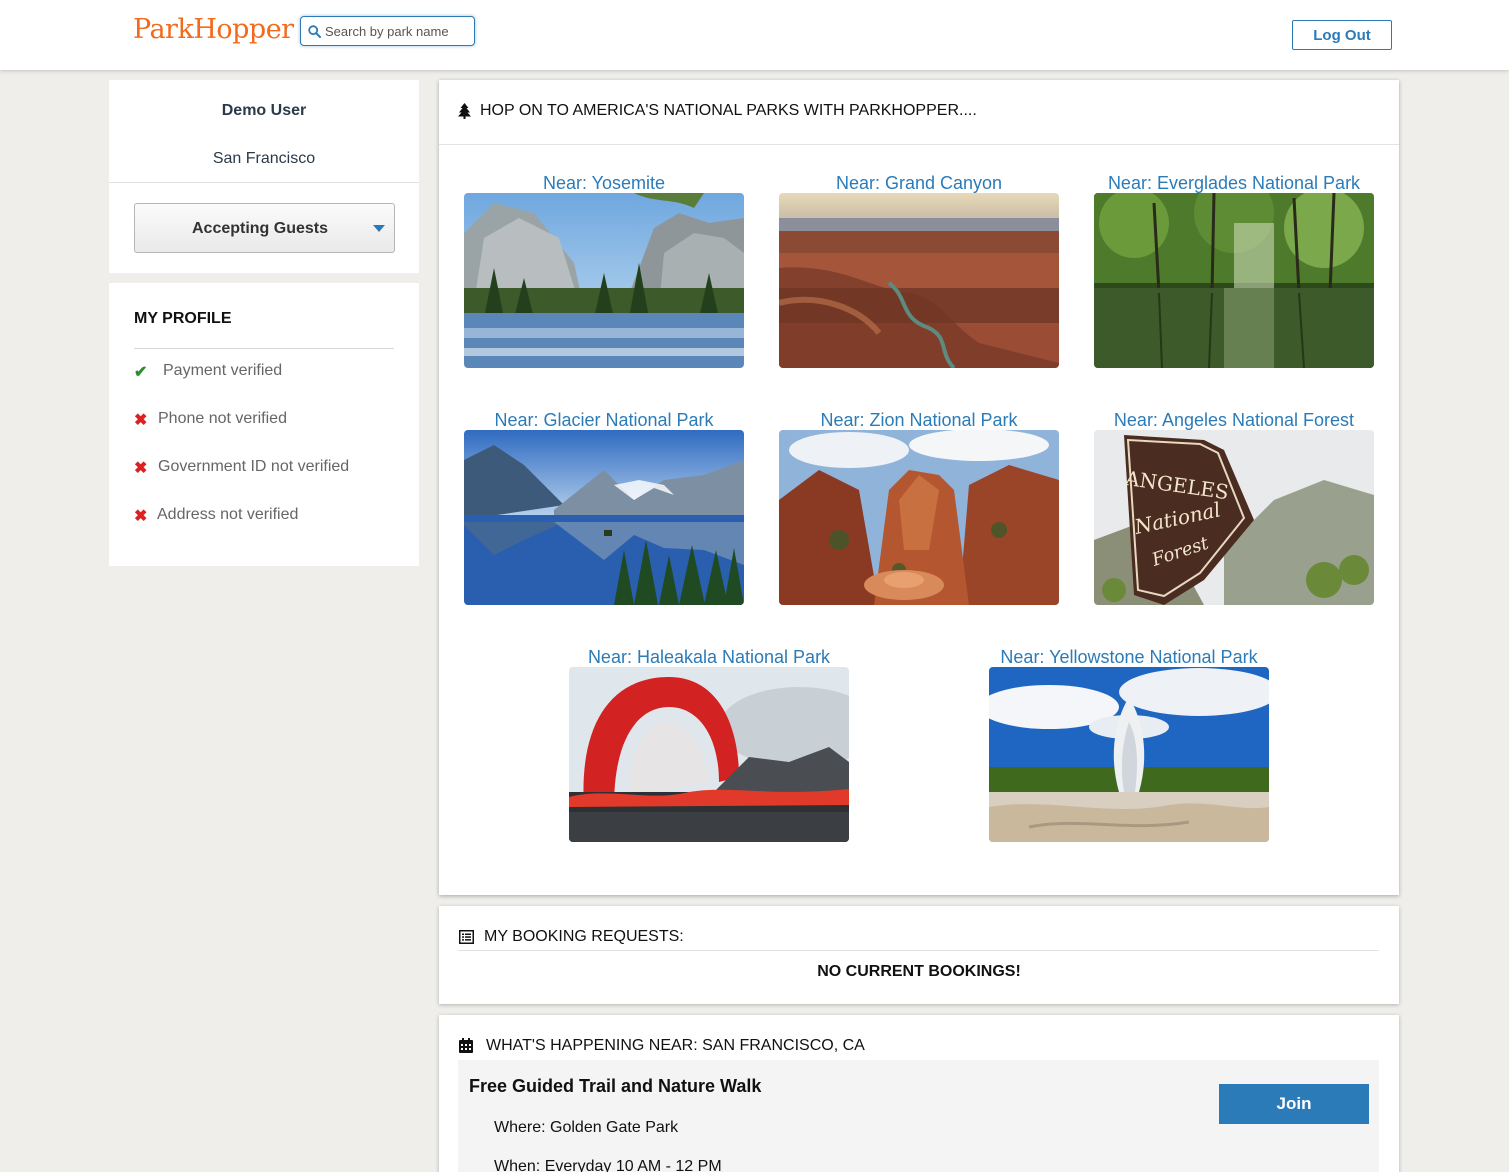  What do you see at coordinates (675, 1045) in the screenshot?
I see `events-heading: WHAT'S HAPPENING NEAR: SAN FRANCISCO, CA` at bounding box center [675, 1045].